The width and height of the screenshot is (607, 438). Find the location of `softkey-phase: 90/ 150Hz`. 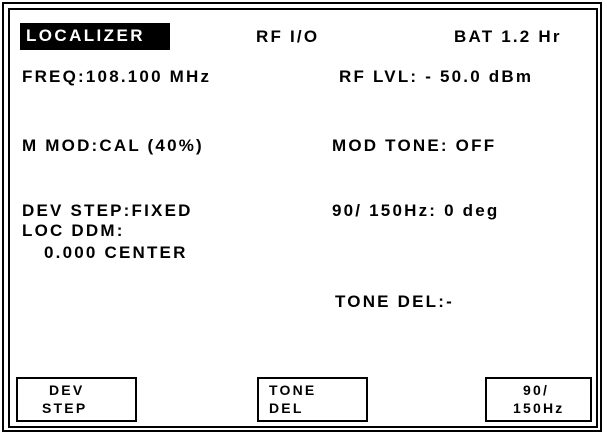

softkey-phase: 90/ 150Hz is located at coordinates (538, 399).